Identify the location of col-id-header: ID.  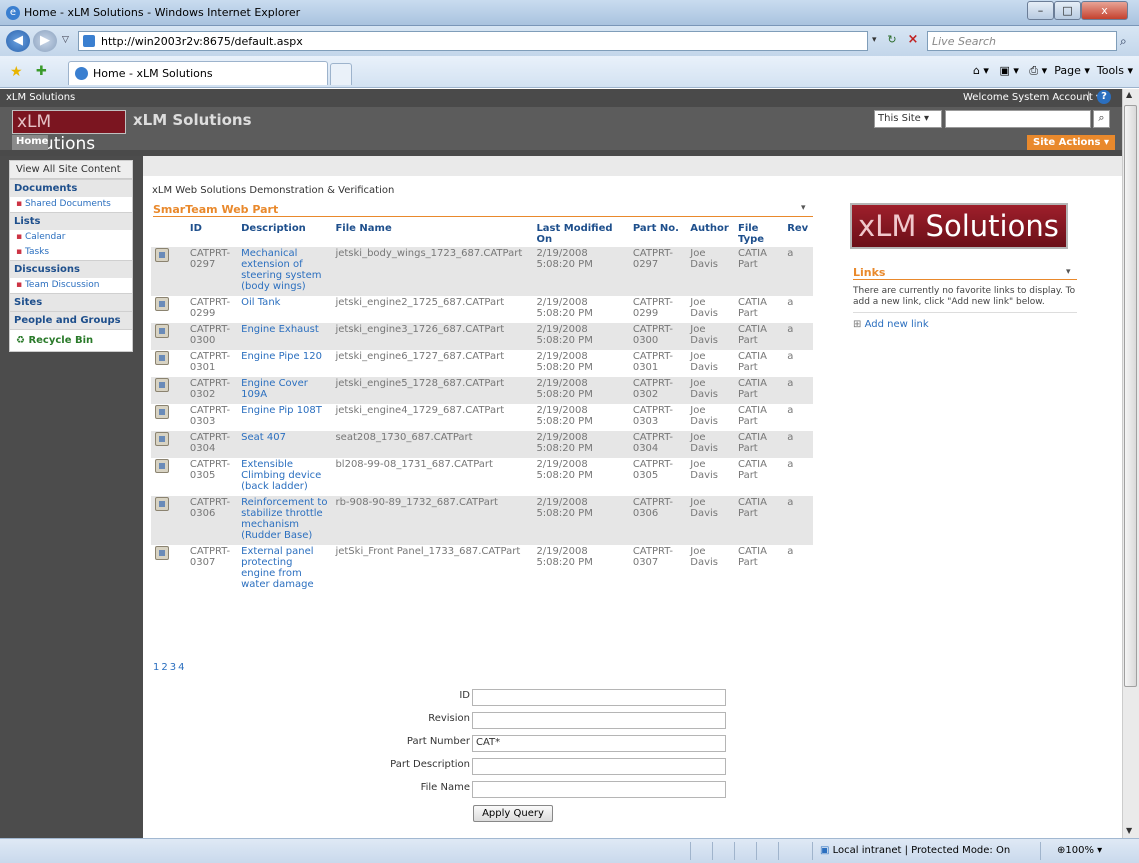
(211, 234).